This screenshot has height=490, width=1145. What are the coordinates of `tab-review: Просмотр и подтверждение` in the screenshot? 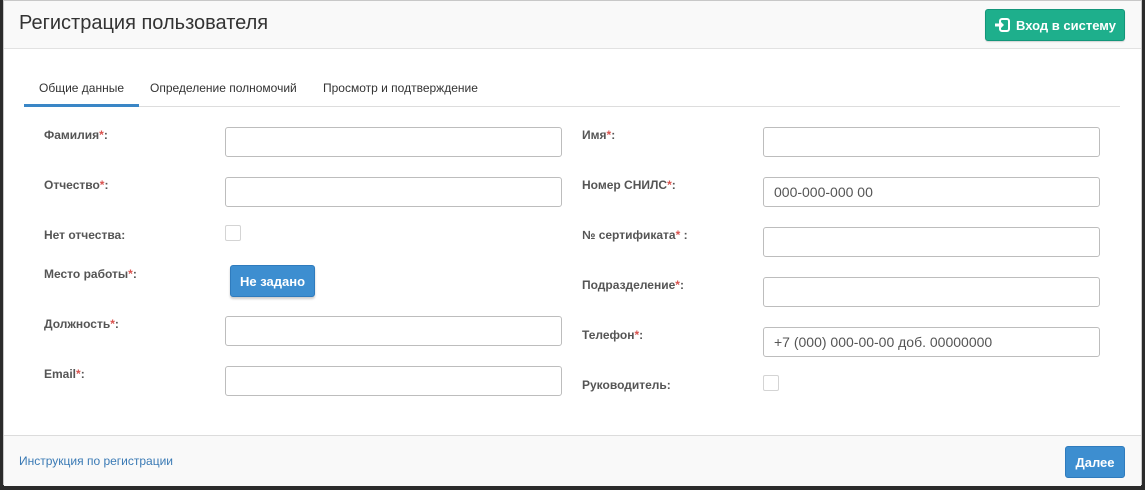 It's located at (400, 89).